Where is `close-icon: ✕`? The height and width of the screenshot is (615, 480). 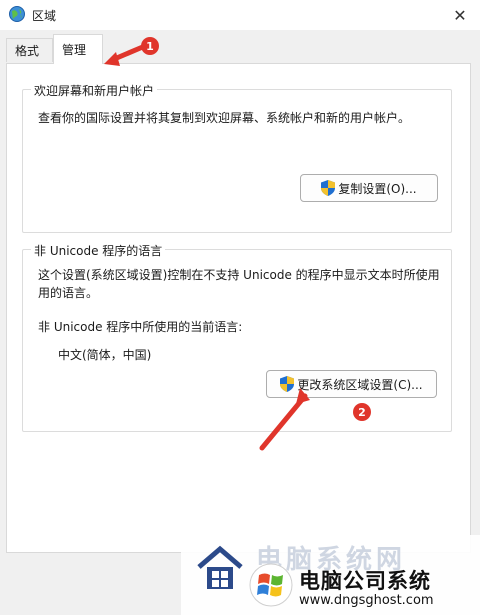
close-icon: ✕ is located at coordinates (460, 15).